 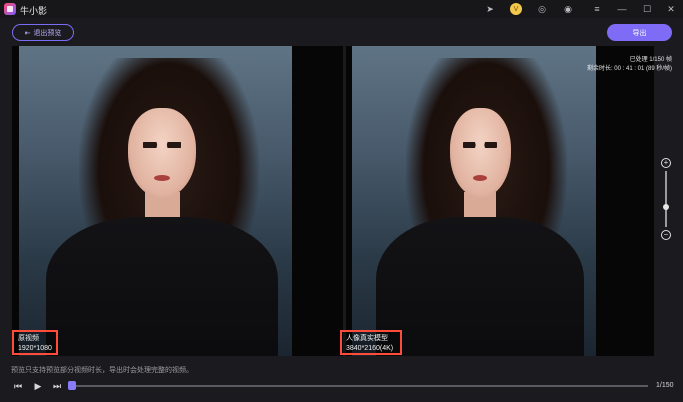 What do you see at coordinates (597, 9) in the screenshot?
I see `menu-icon: ≡` at bounding box center [597, 9].